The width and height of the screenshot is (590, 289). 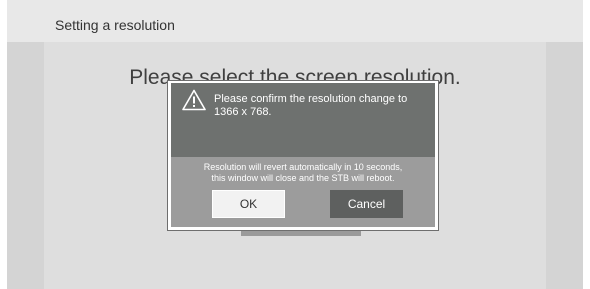 I want to click on tv-stand-graphic, so click(x=301, y=233).